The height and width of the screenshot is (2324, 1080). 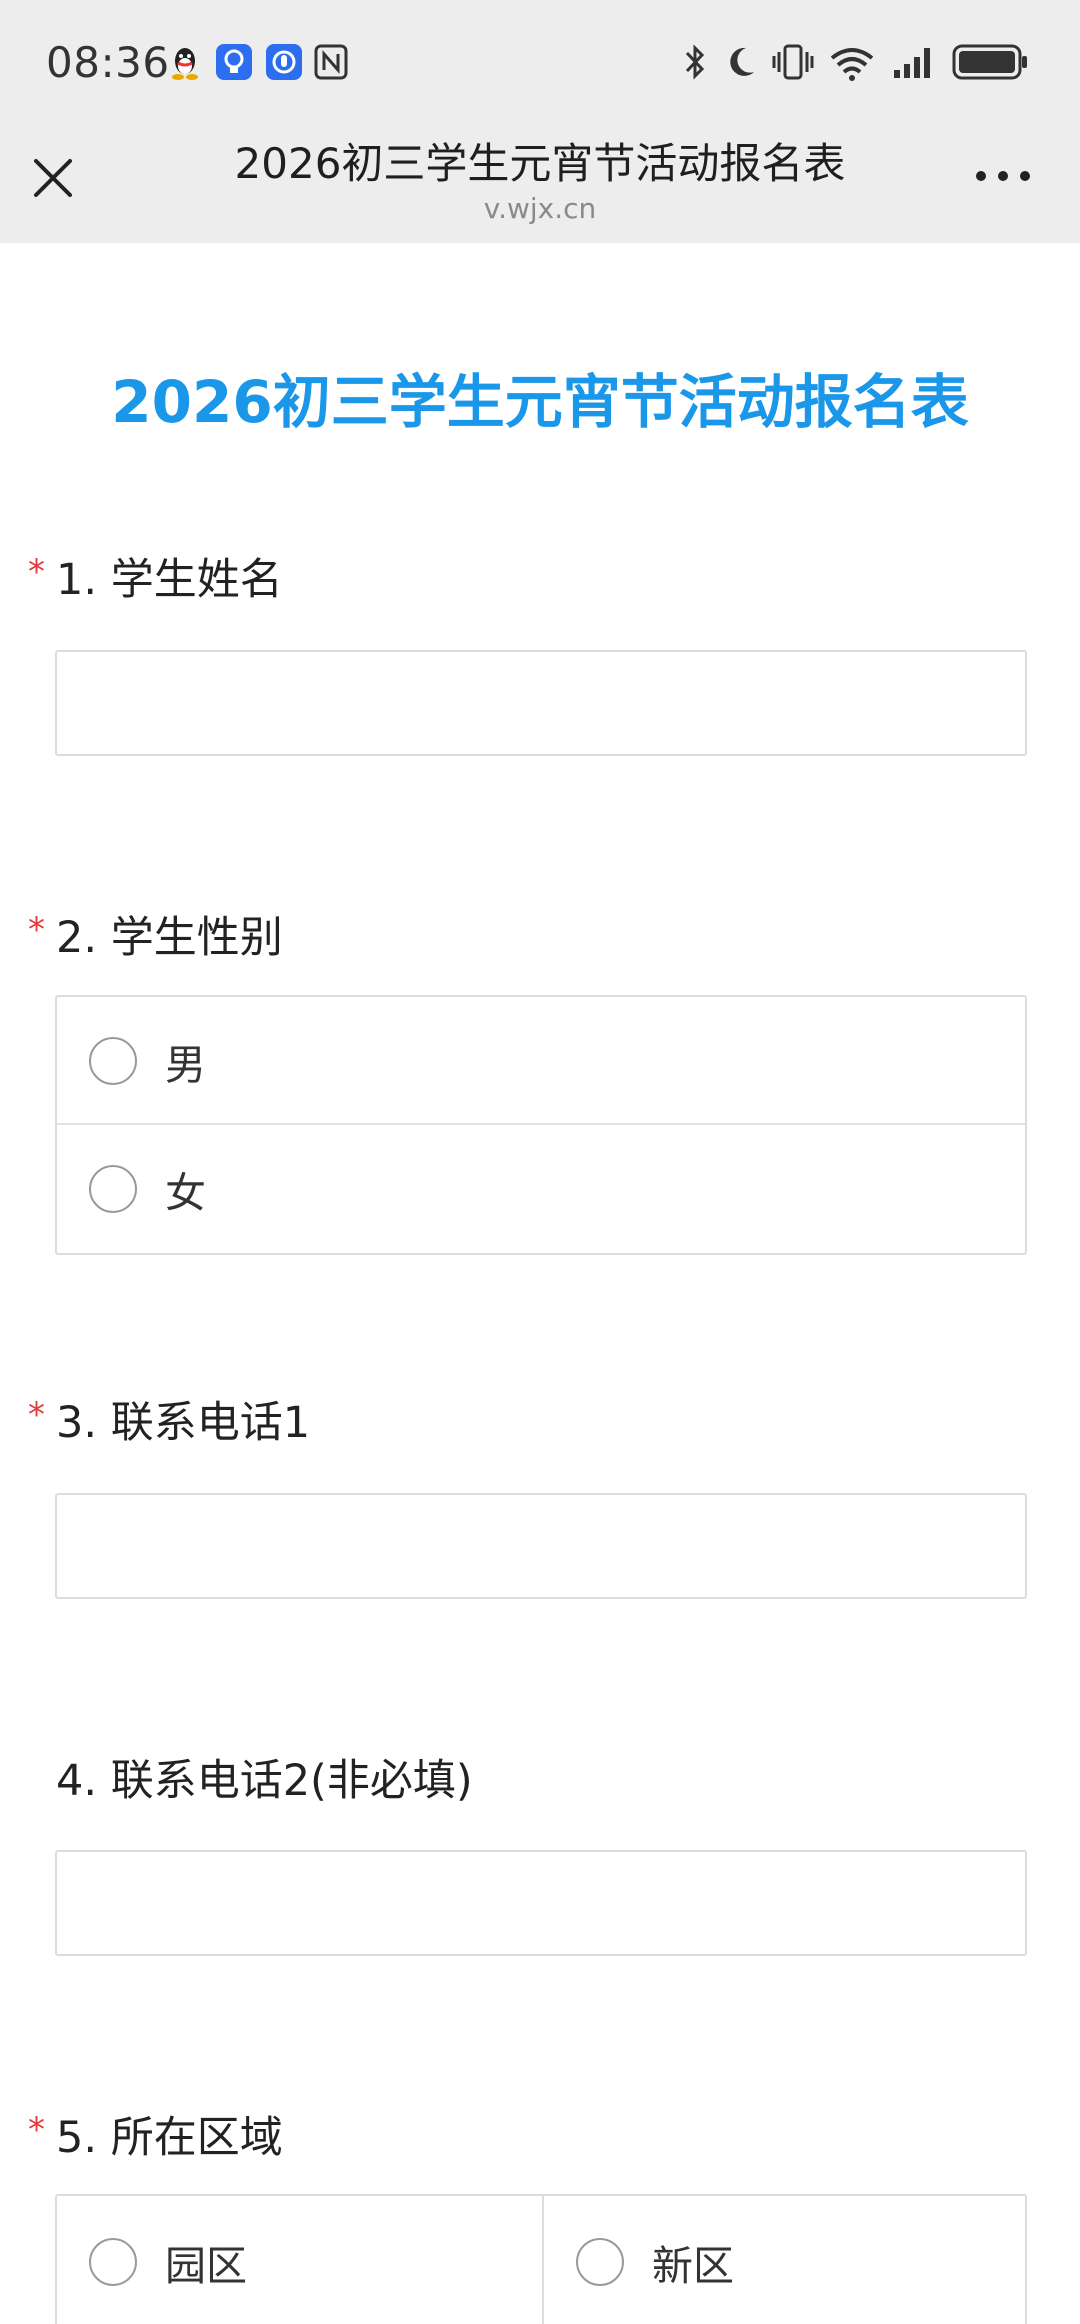 What do you see at coordinates (793, 62) in the screenshot?
I see `vibrate-icon` at bounding box center [793, 62].